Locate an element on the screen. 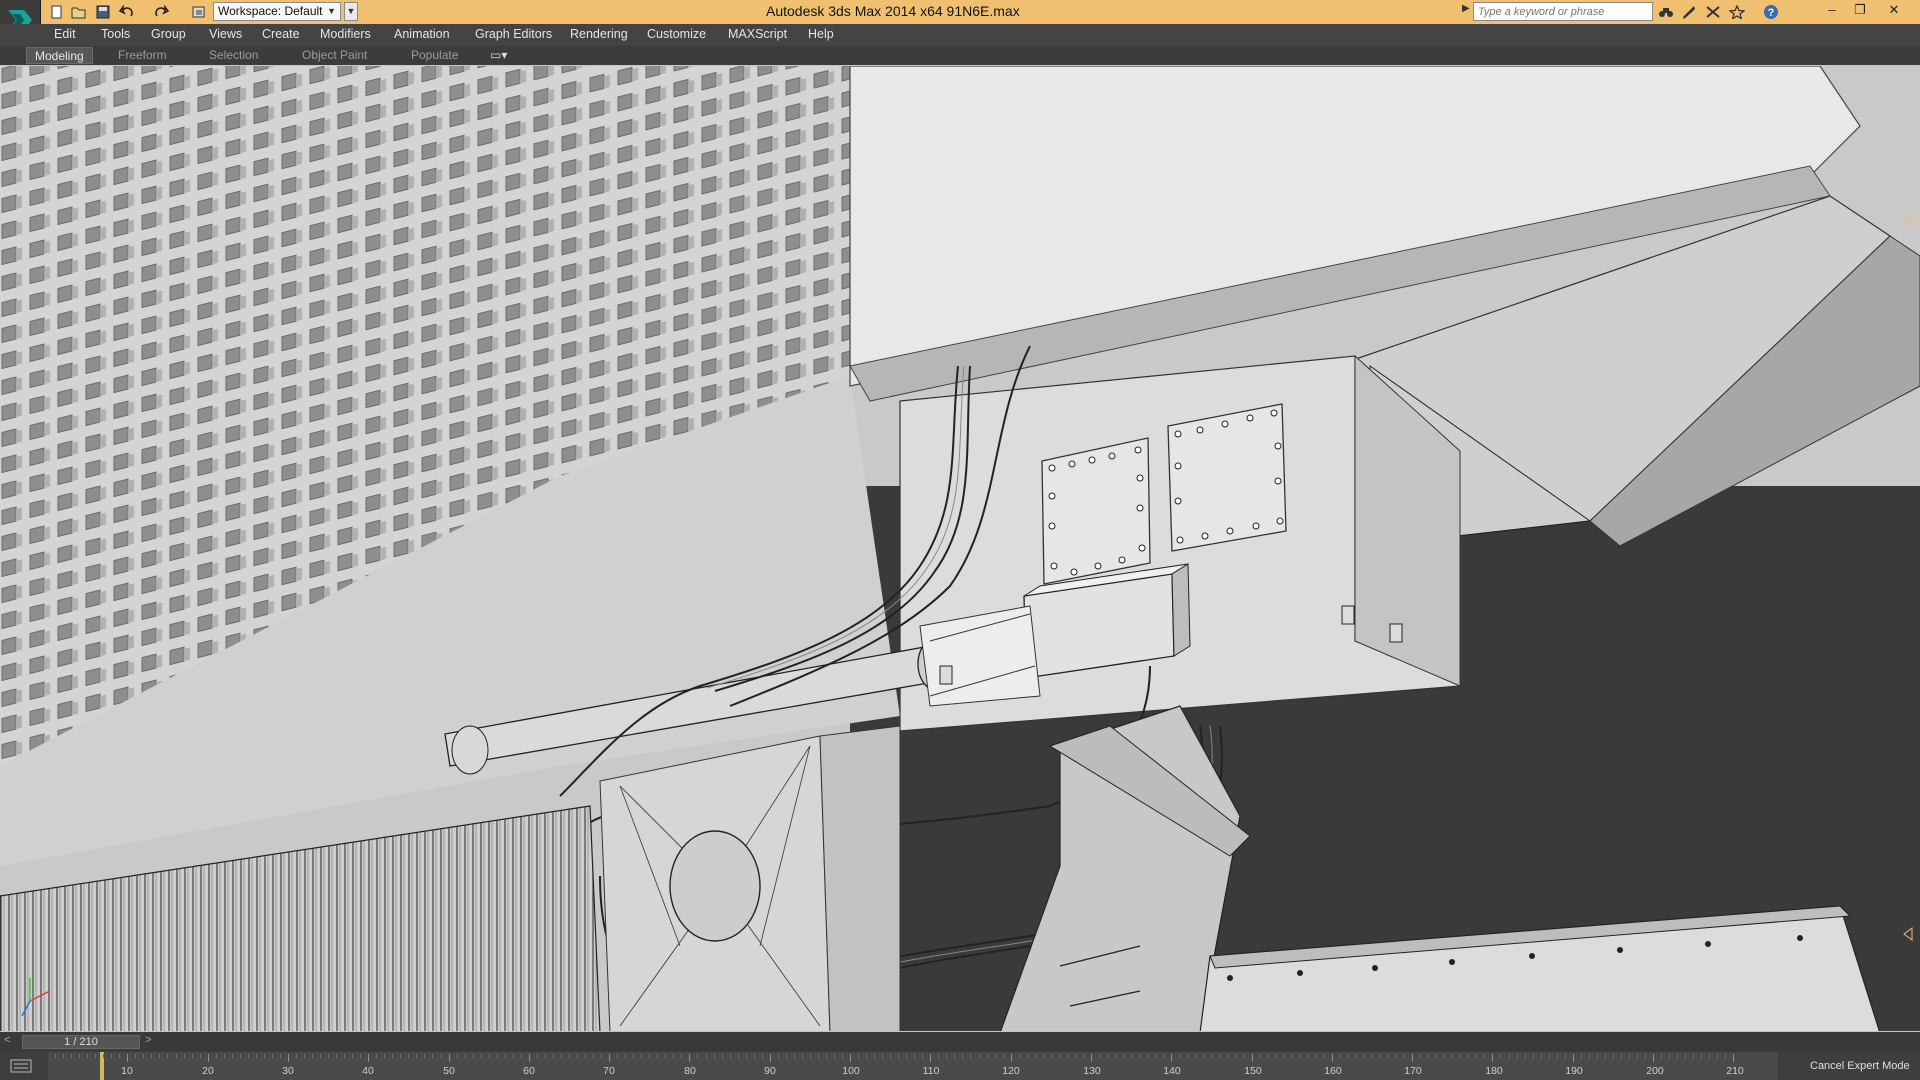 Image resolution: width=1920 pixels, height=1080 pixels. exchange-icon is located at coordinates (1713, 12).